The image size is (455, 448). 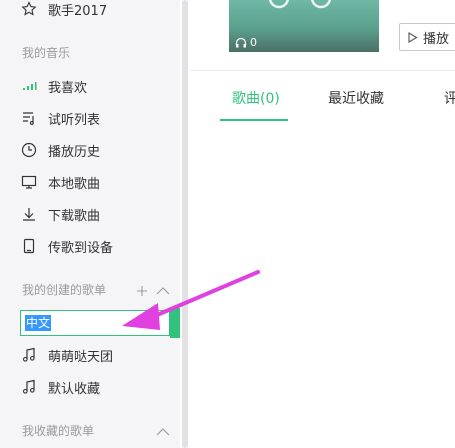 I want to click on sidebar-item-label: 歌手2017, so click(x=78, y=11).